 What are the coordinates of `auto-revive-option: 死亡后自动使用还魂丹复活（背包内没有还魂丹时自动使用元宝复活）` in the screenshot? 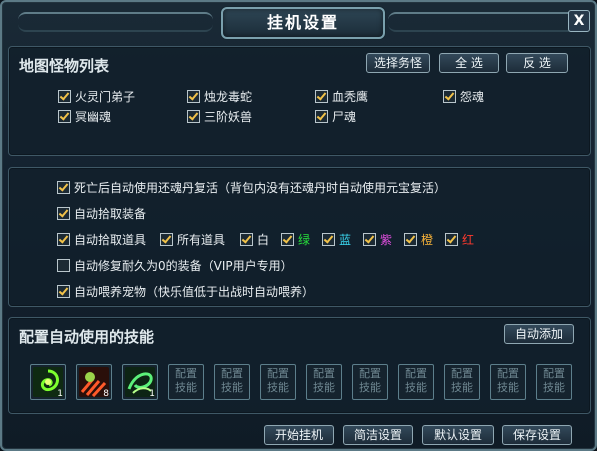 It's located at (251, 188).